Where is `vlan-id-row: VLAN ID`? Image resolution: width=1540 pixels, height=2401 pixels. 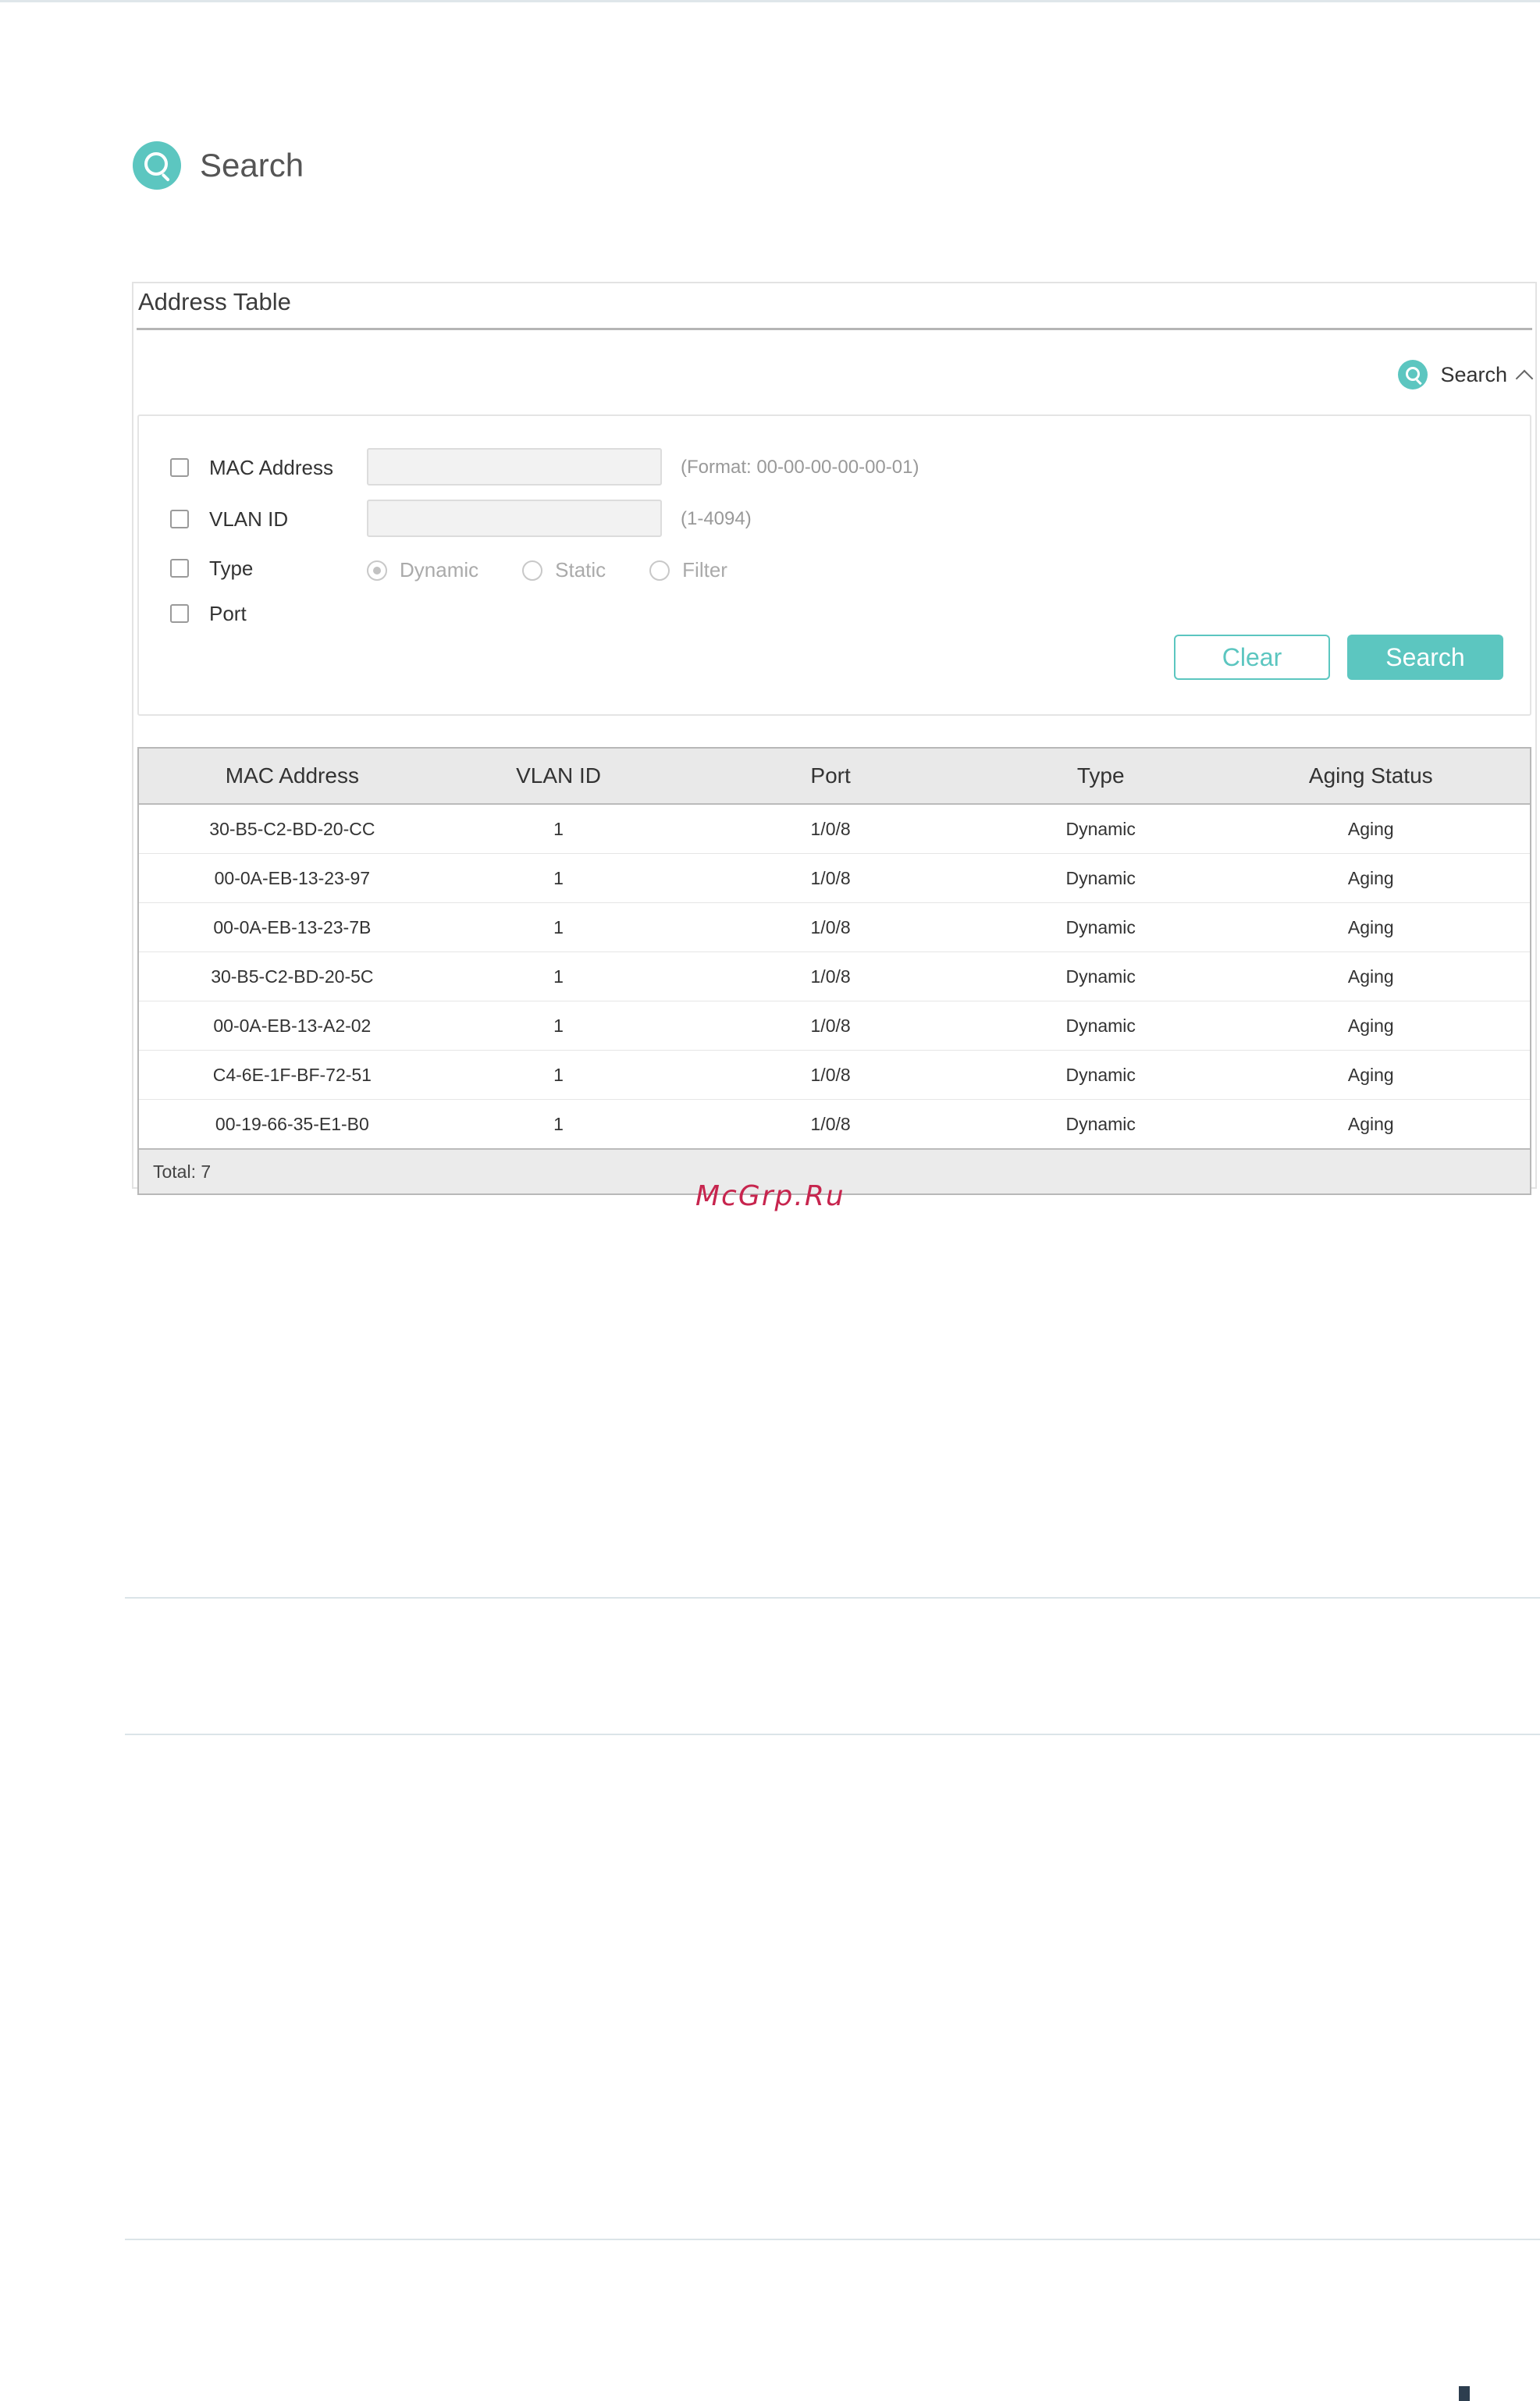
vlan-id-row: VLAN ID is located at coordinates (229, 519).